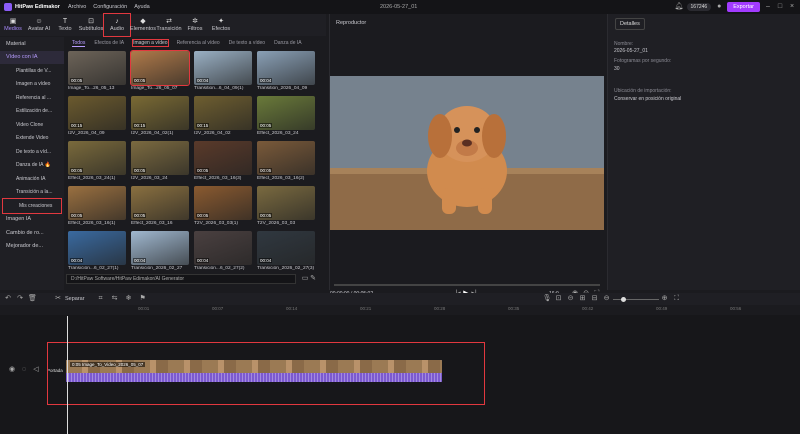  I want to click on player-scrubber, so click(467, 285).